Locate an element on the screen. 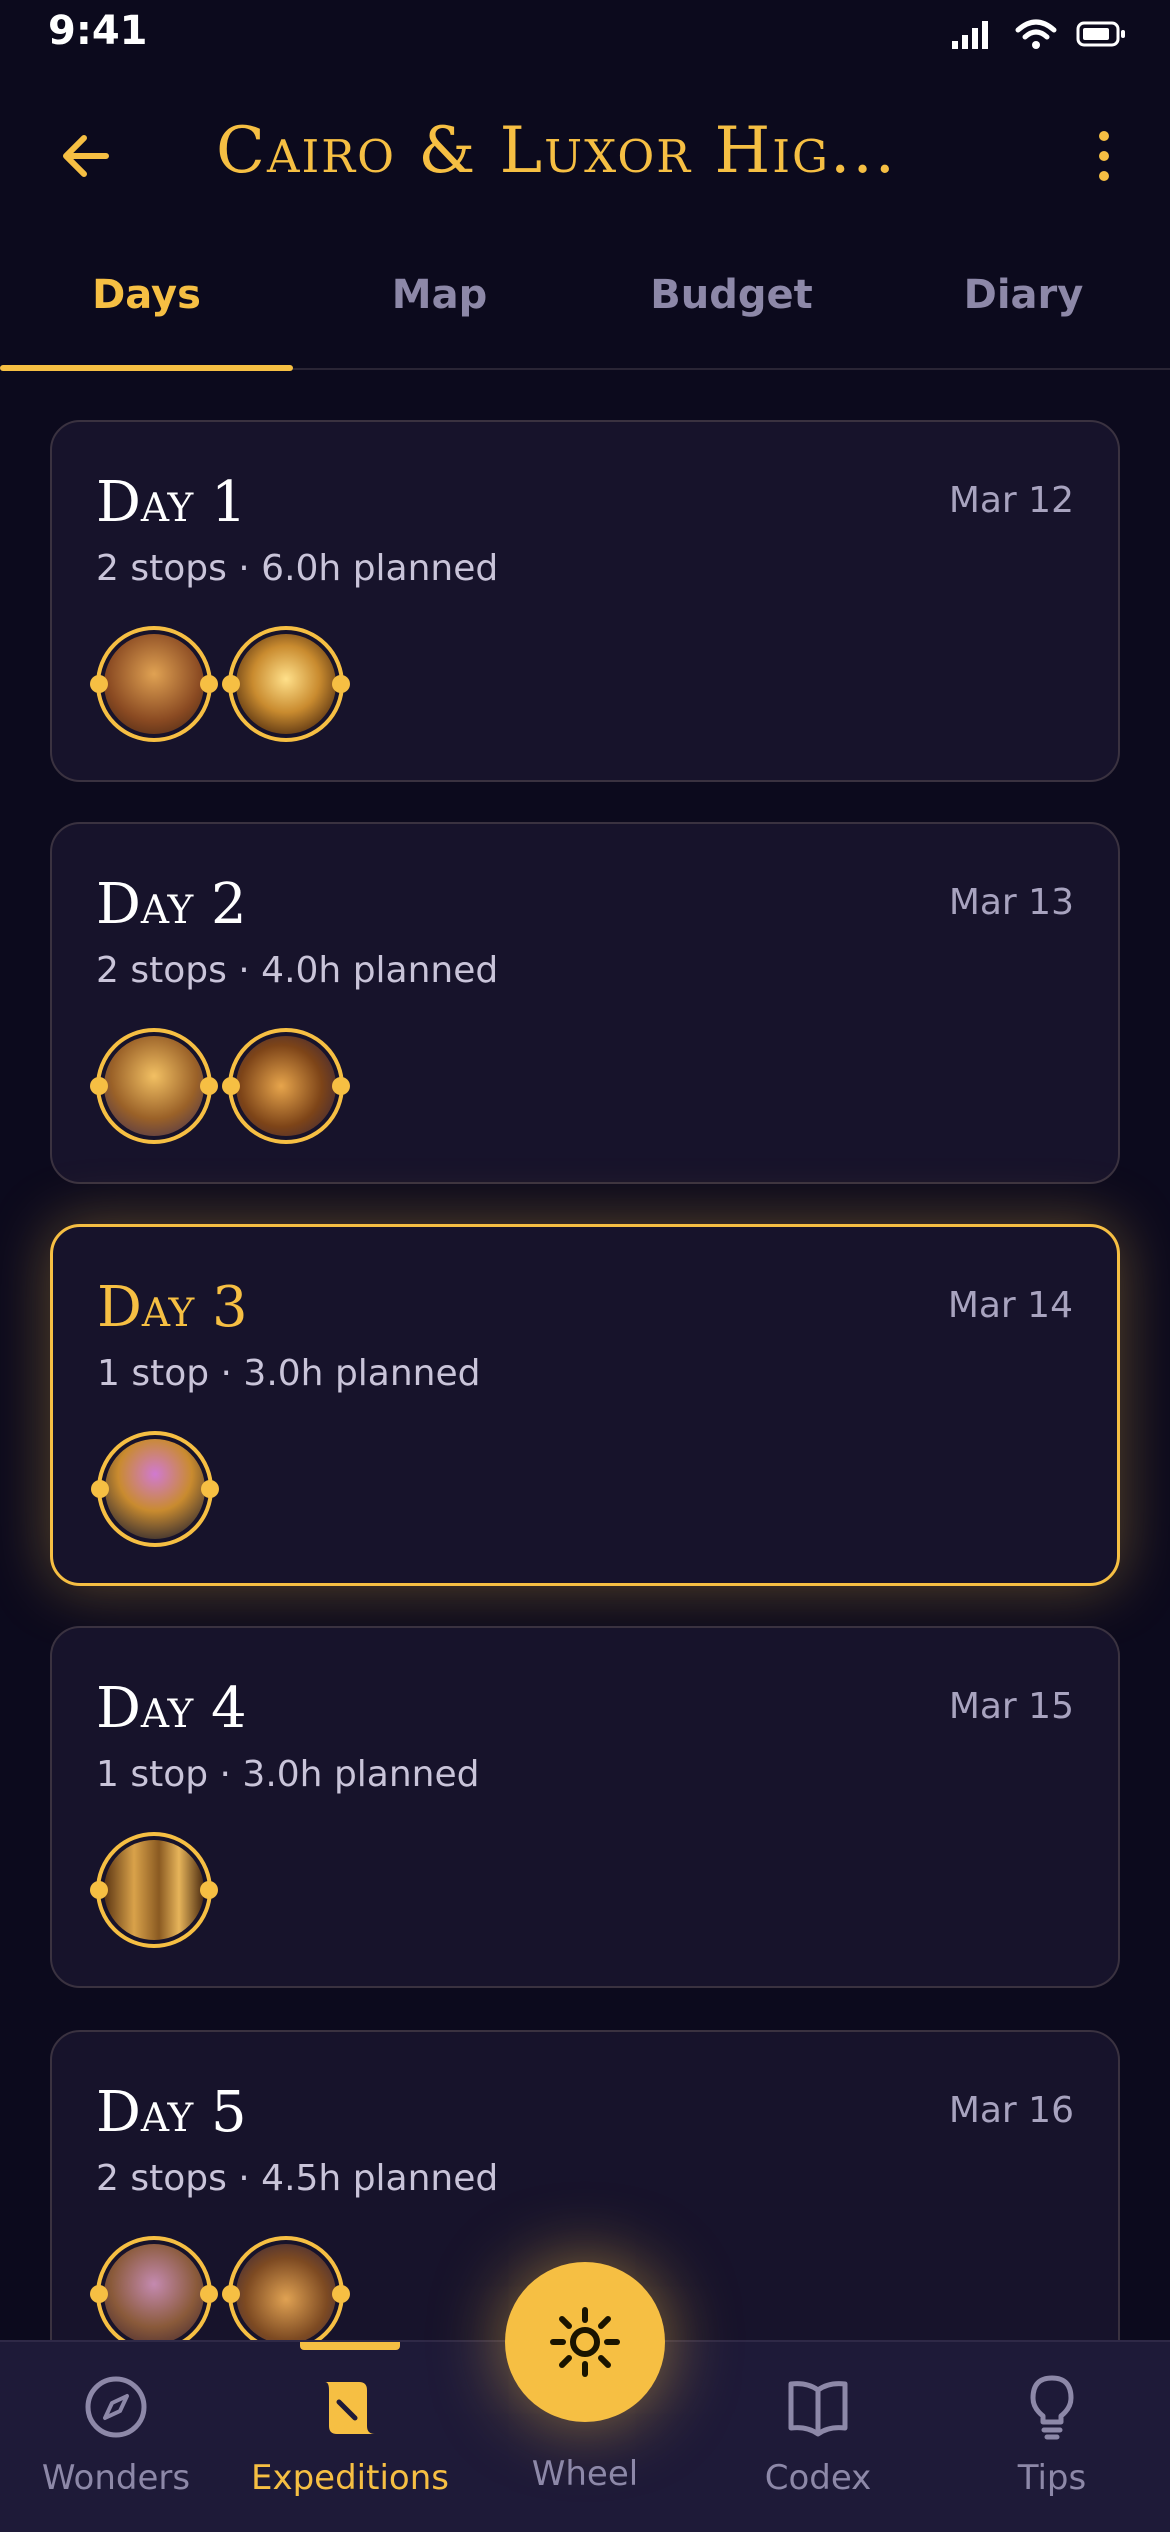 This screenshot has height=2532, width=1170. nav-label: Codex is located at coordinates (818, 2478).